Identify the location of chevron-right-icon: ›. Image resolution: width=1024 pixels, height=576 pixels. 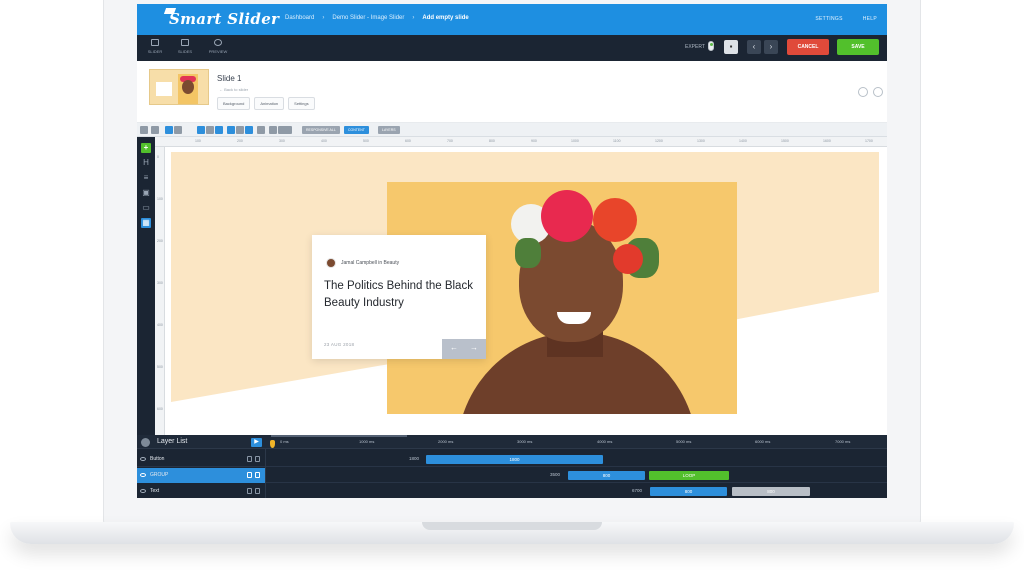
(771, 47).